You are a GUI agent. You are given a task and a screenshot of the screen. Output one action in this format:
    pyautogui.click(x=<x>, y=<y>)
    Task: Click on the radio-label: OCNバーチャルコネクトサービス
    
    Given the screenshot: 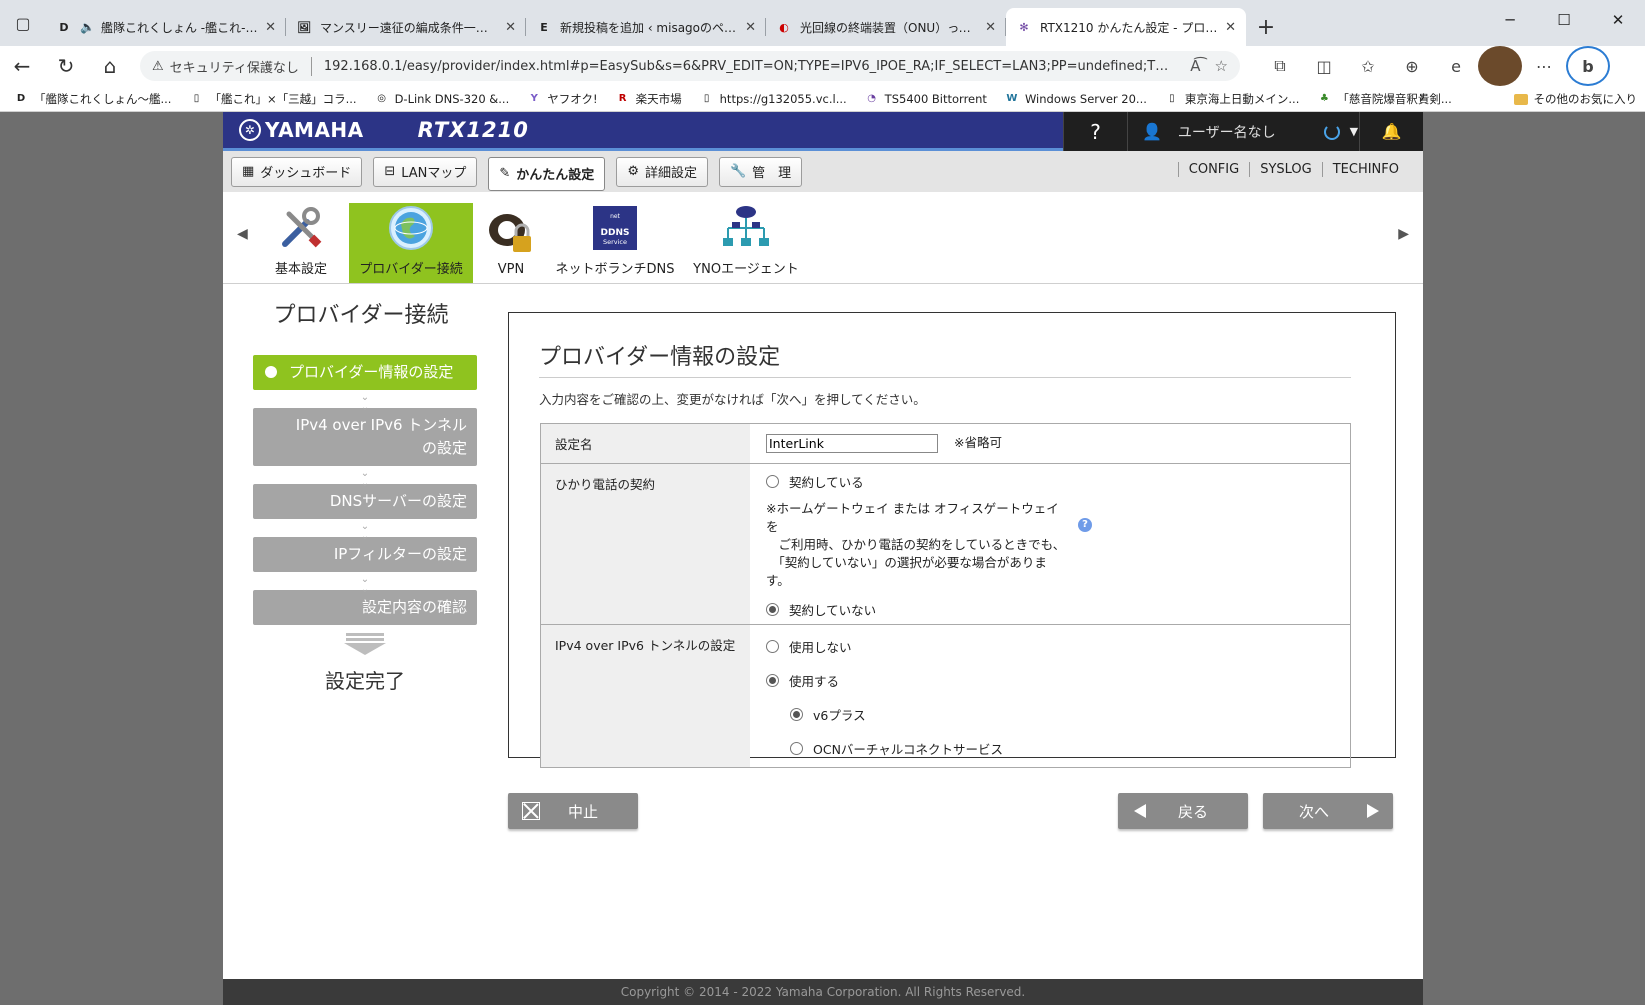 What is the action you would take?
    pyautogui.click(x=908, y=749)
    